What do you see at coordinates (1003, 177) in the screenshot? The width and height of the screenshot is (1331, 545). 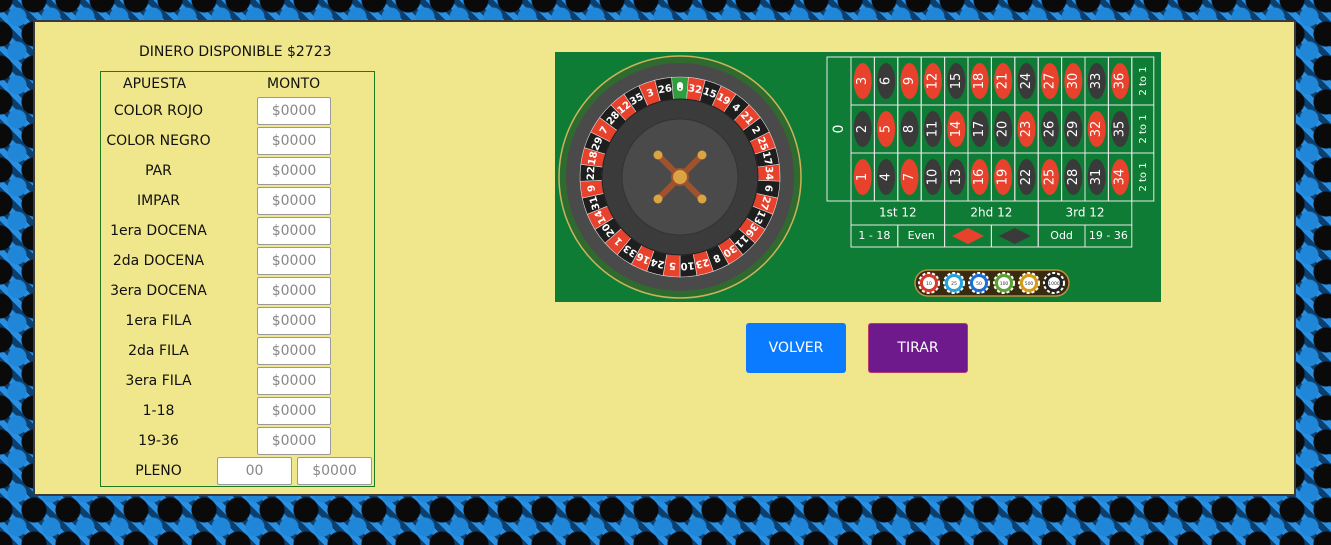 I see `number-label: 19` at bounding box center [1003, 177].